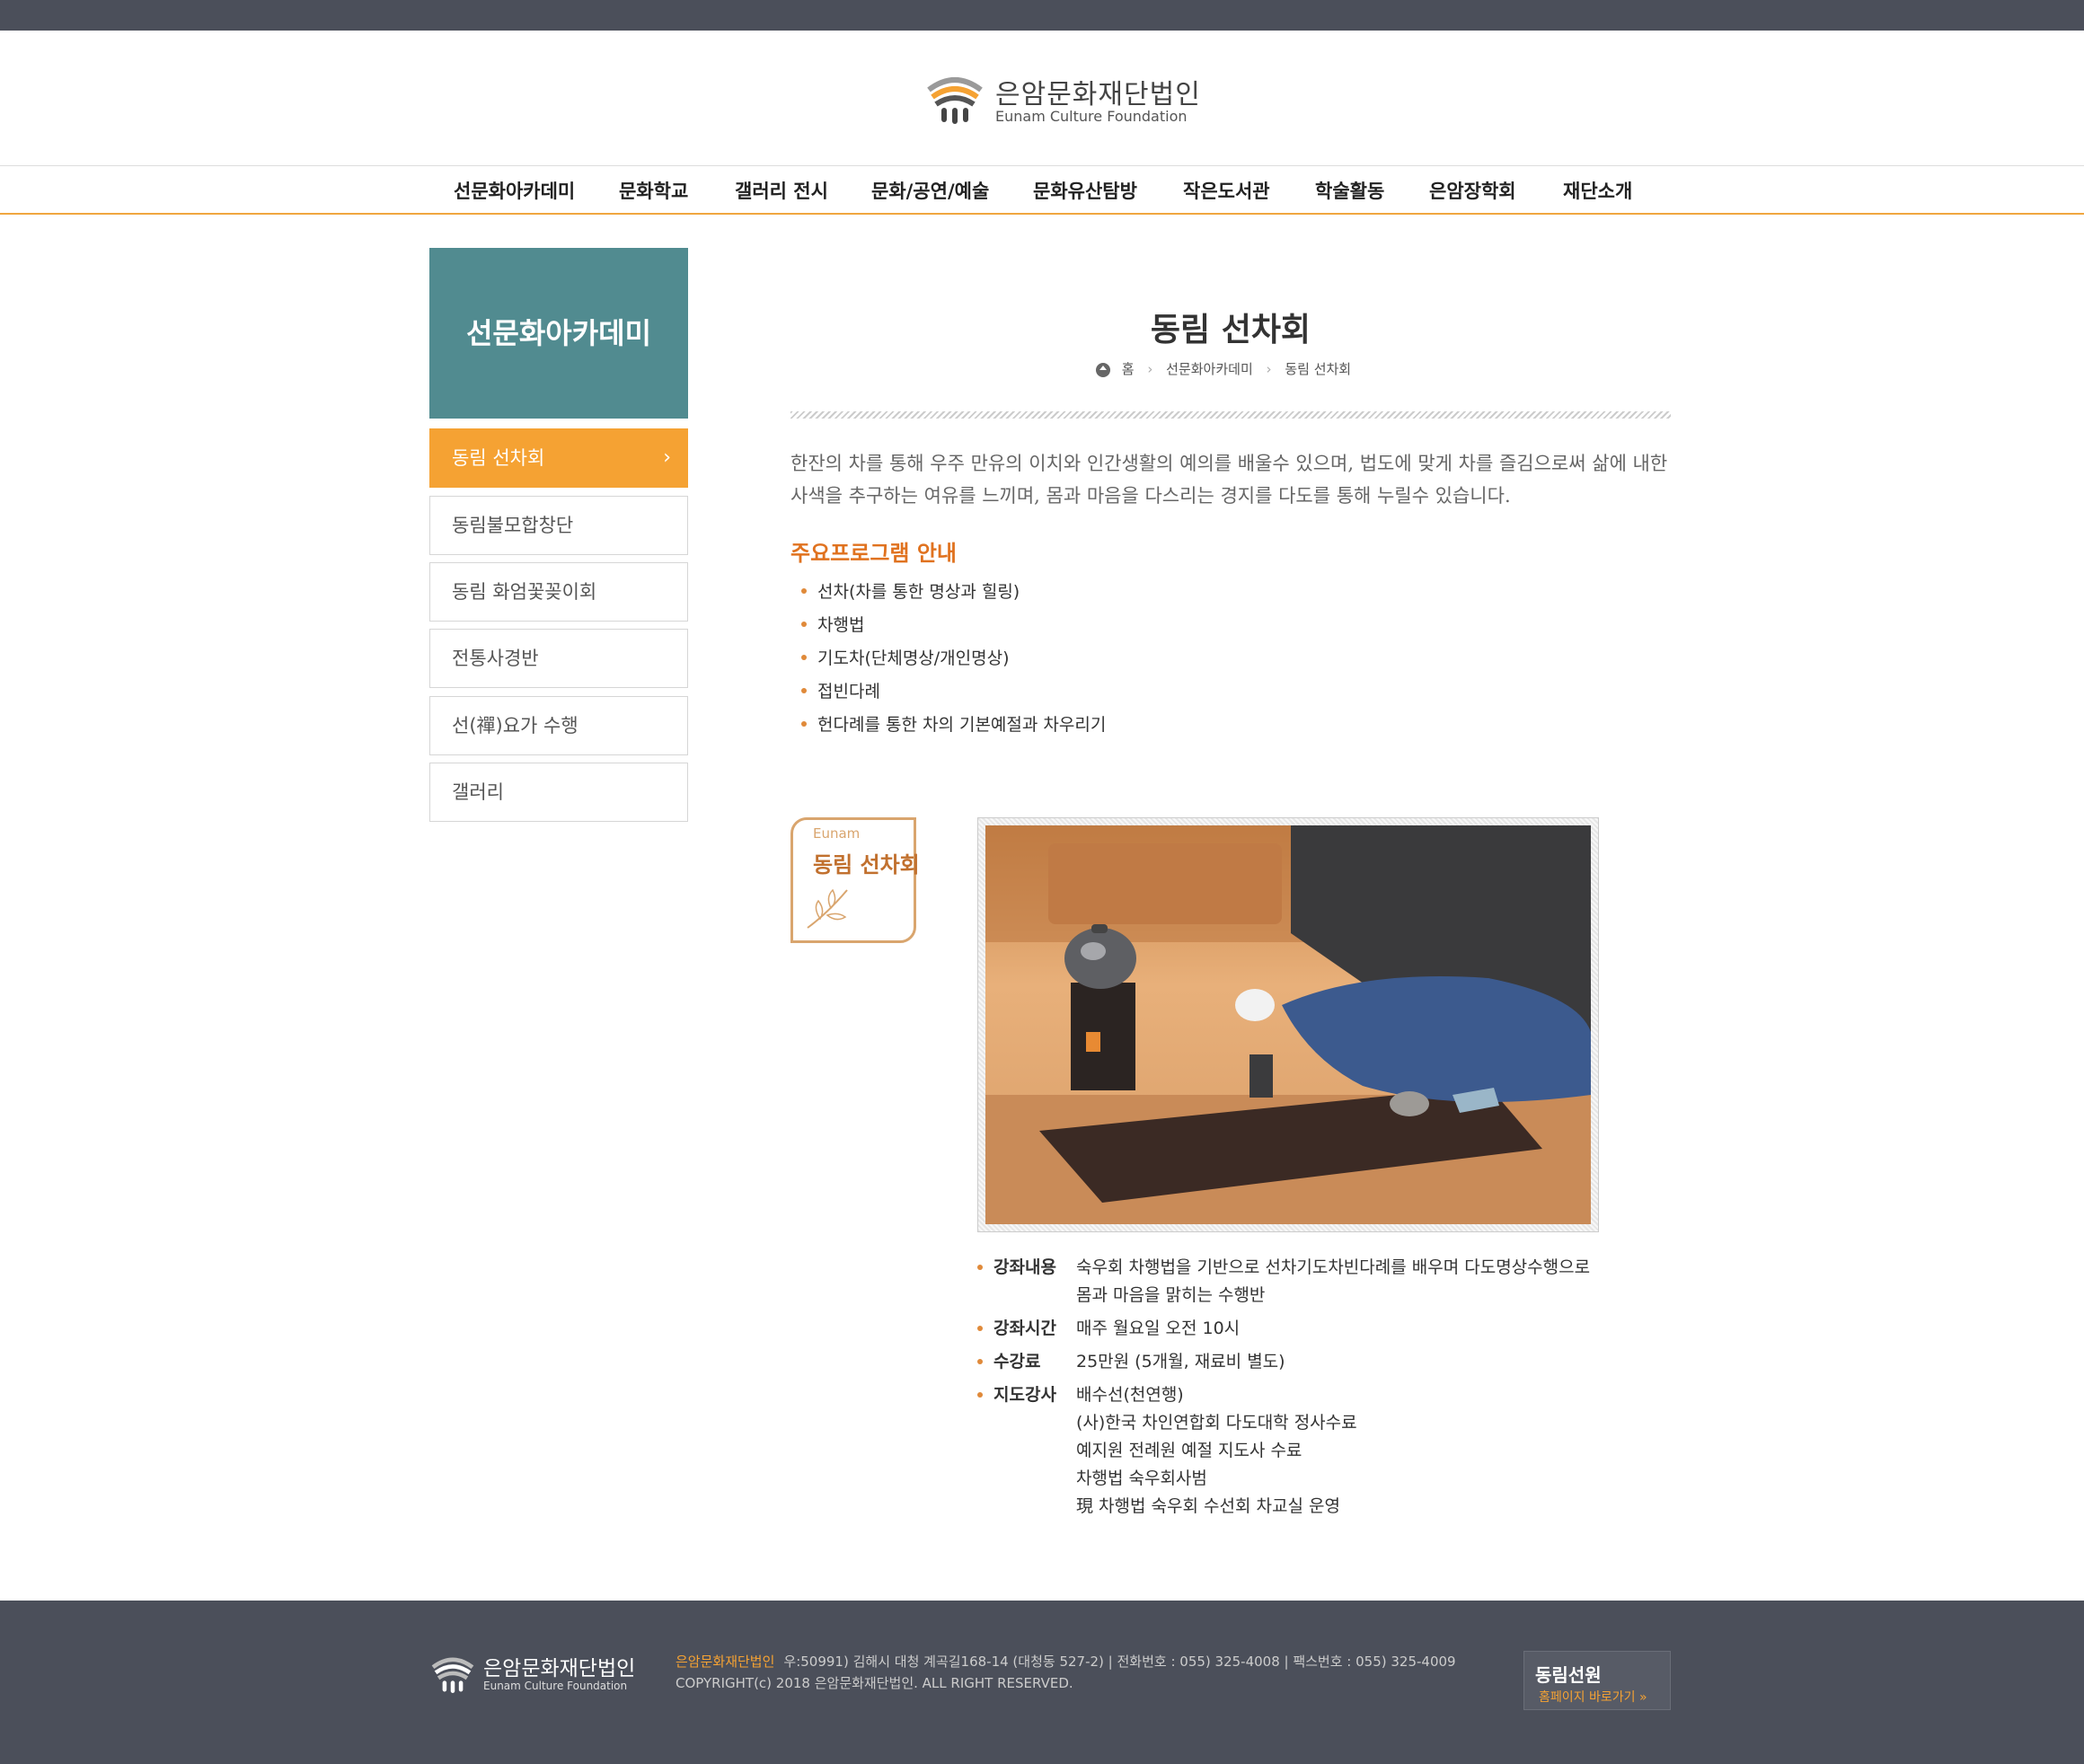  I want to click on sidebar-item-tea: 동림 선차회 ›, so click(558, 458).